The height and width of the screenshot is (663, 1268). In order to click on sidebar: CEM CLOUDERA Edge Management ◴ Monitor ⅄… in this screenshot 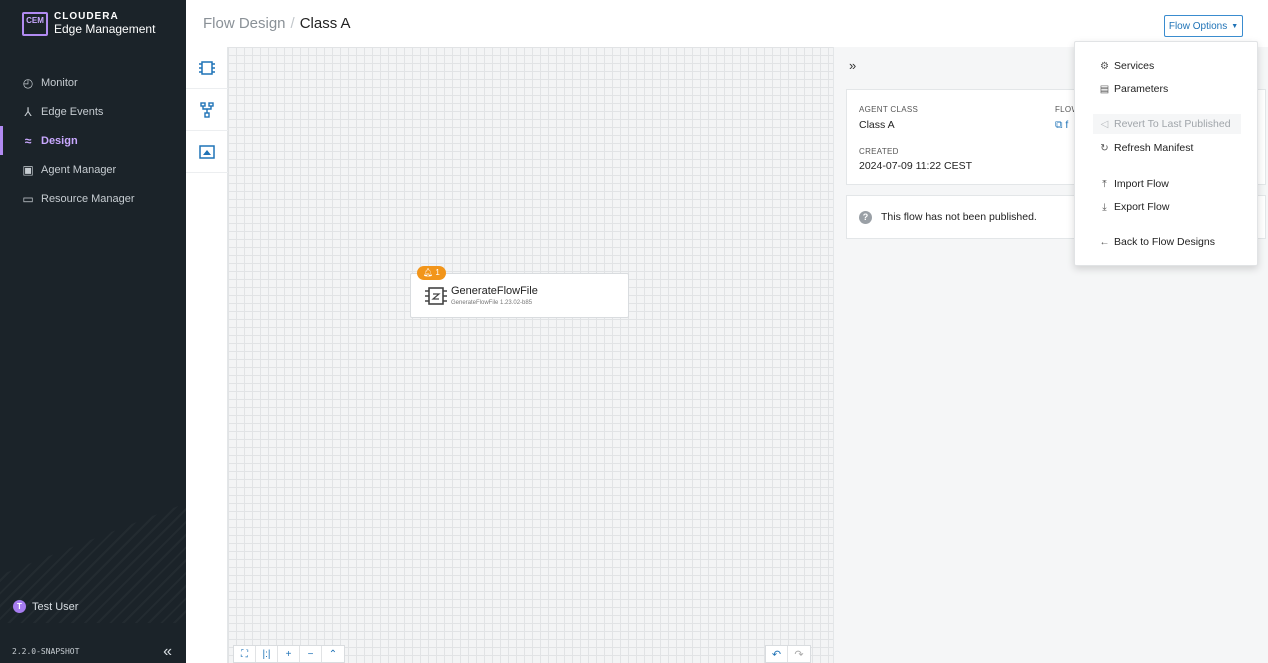, I will do `click(93, 331)`.